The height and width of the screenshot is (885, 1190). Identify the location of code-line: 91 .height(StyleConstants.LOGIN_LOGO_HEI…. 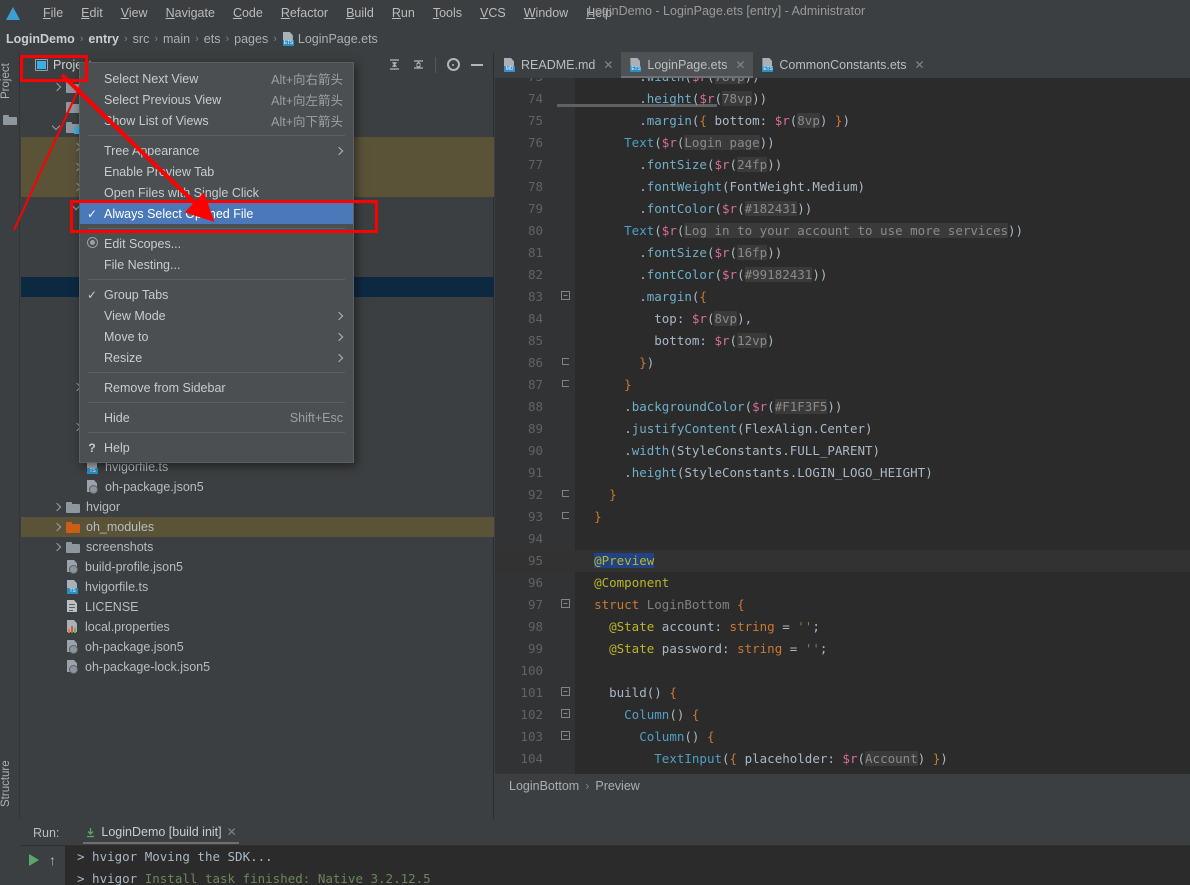
(842, 473).